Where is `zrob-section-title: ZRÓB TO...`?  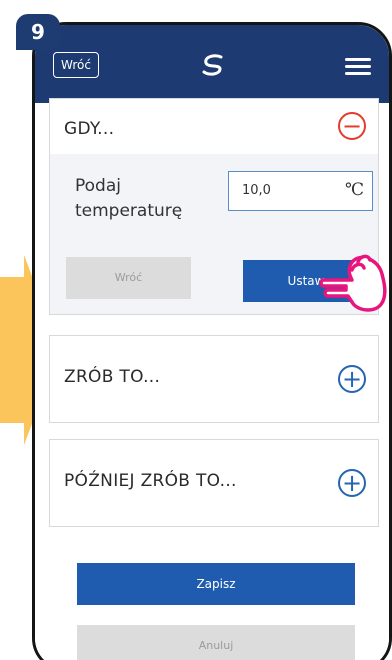
zrob-section-title: ZRÓB TO... is located at coordinates (112, 377).